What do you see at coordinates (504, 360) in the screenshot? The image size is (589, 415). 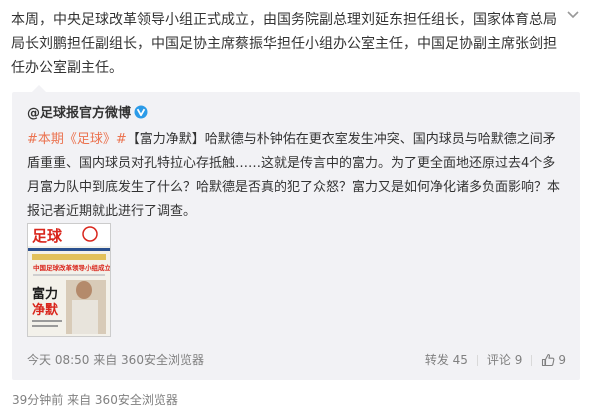 I see `comment-count-link: 评论 9` at bounding box center [504, 360].